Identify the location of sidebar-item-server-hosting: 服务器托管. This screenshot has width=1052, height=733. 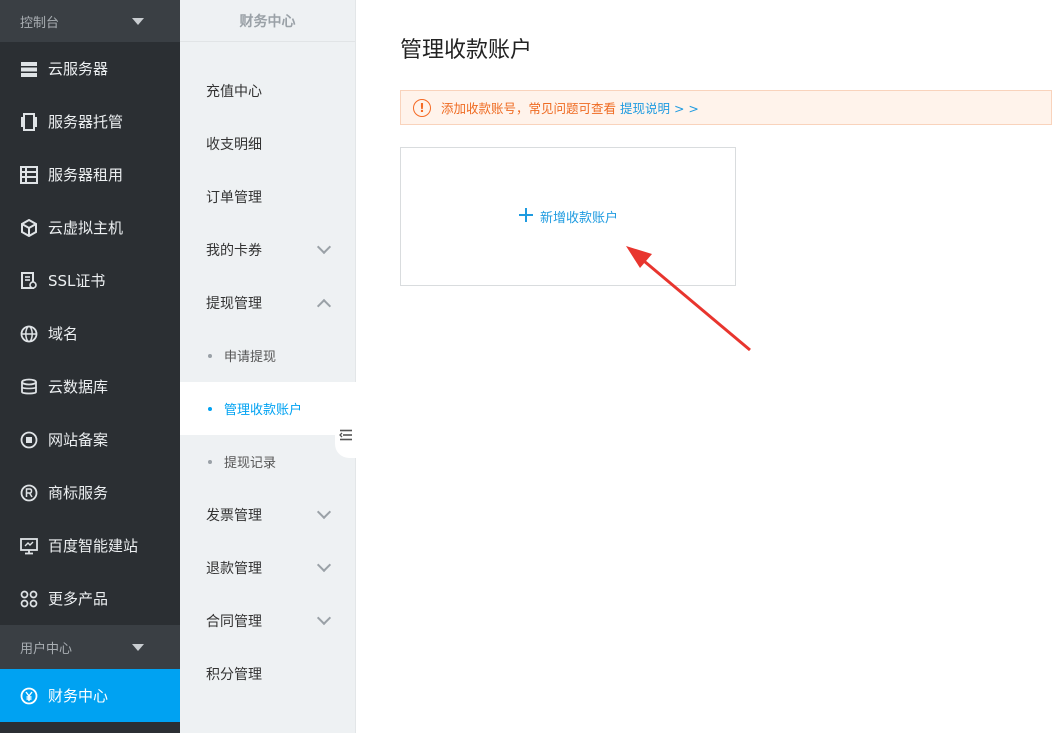
(90, 121).